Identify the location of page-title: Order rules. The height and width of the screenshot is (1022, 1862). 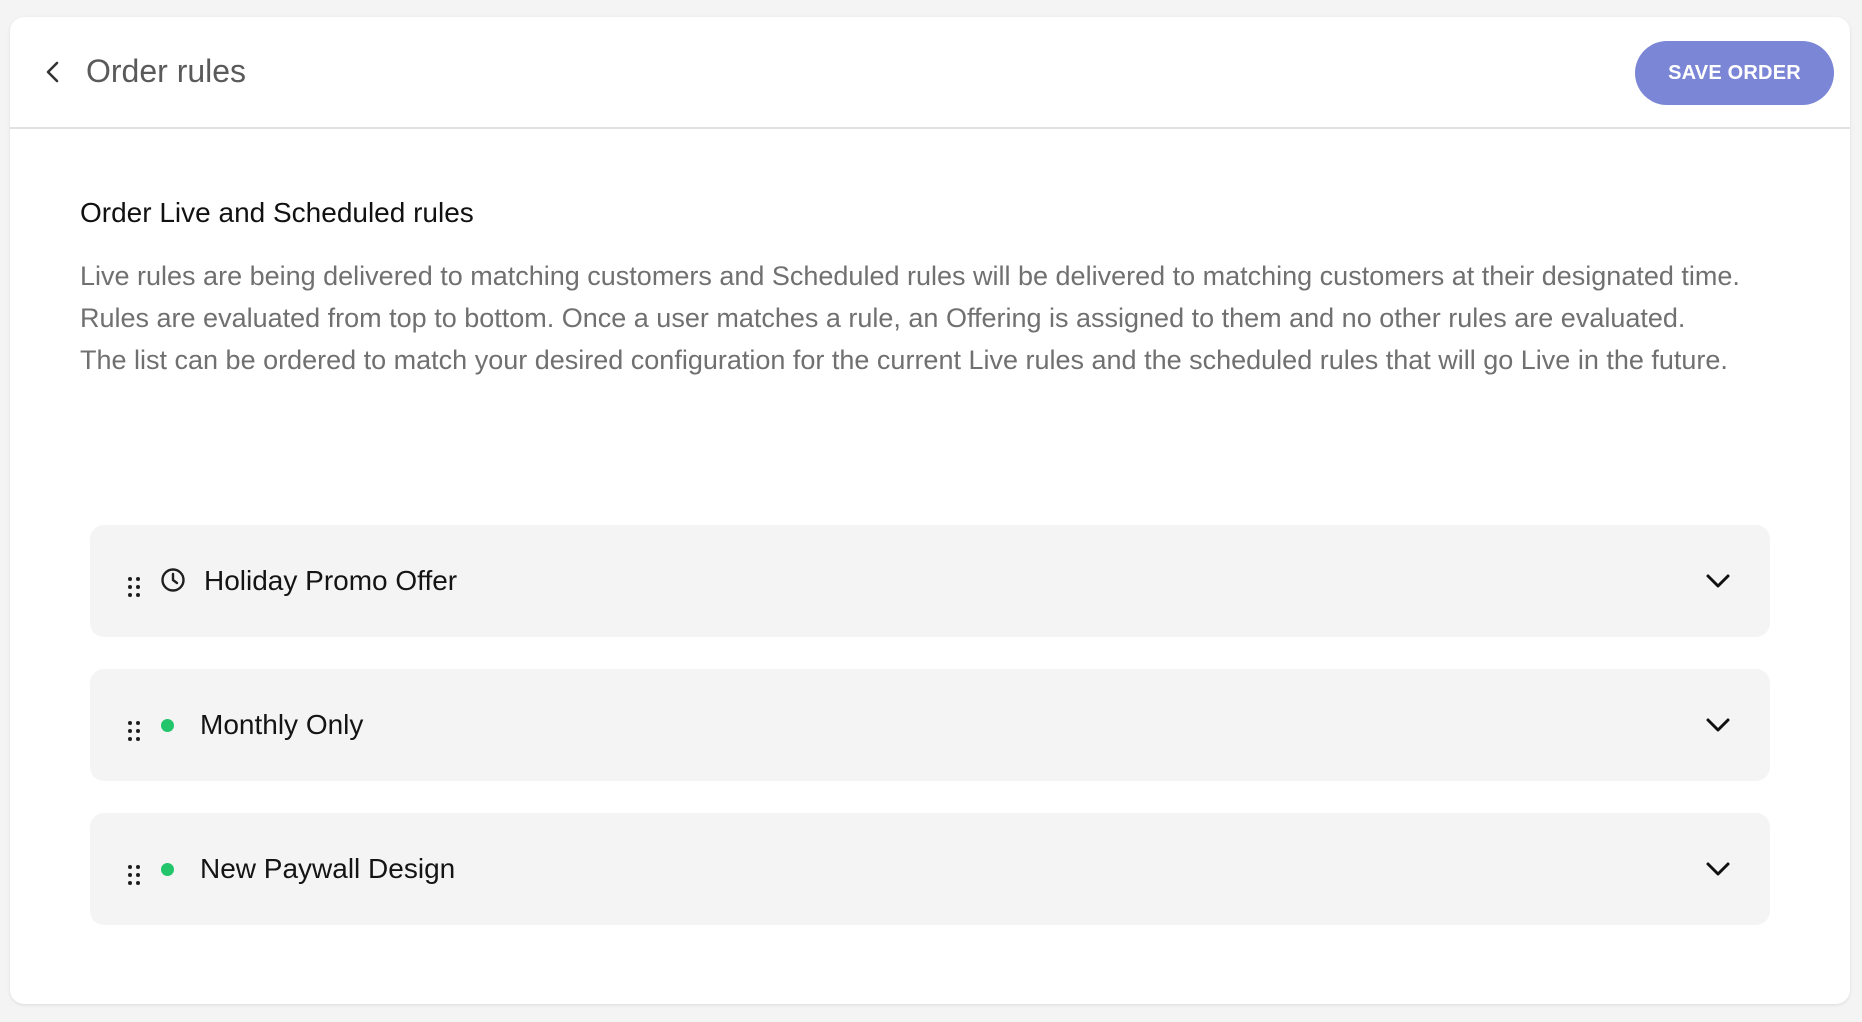
(166, 71).